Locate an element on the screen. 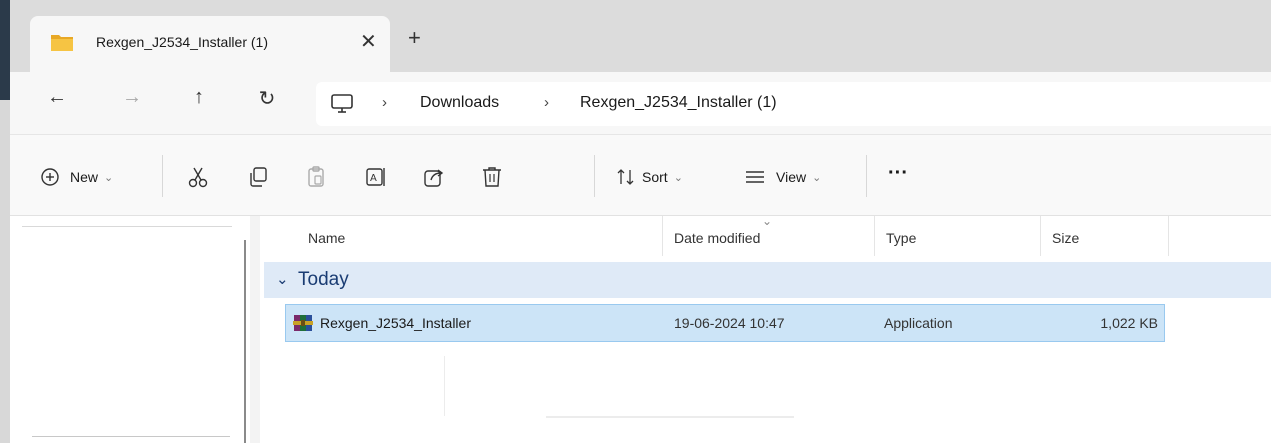 The height and width of the screenshot is (443, 1271). back-button: ← is located at coordinates (57, 97).